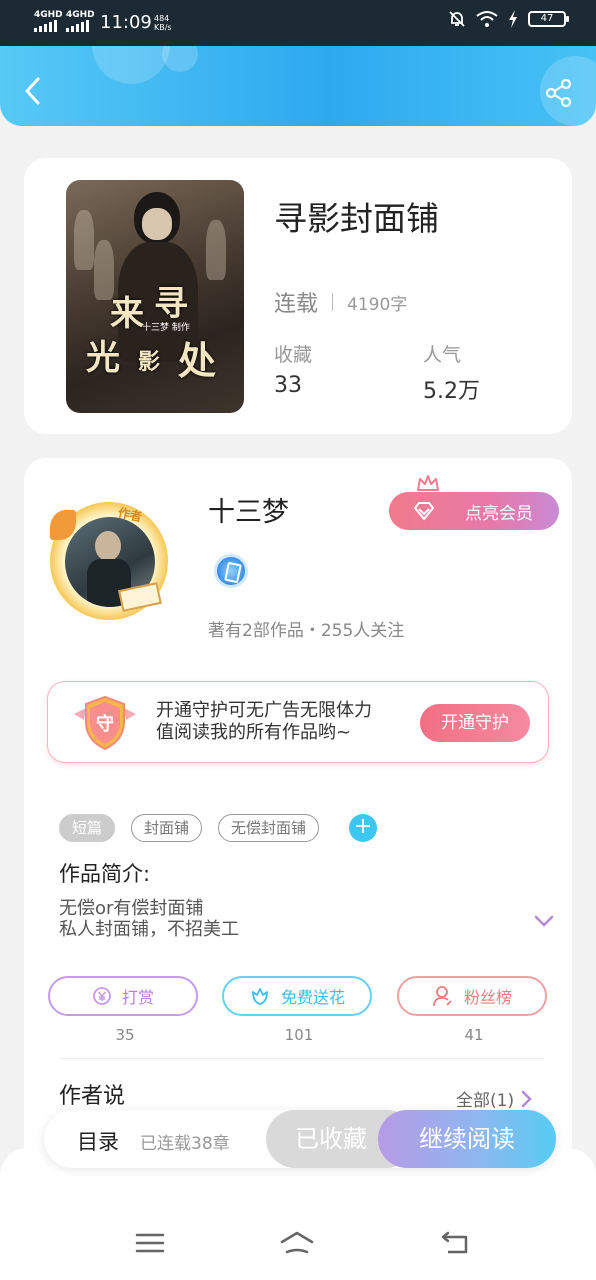 The height and width of the screenshot is (1280, 596). What do you see at coordinates (137, 997) in the screenshot?
I see `tip-label: 打赏` at bounding box center [137, 997].